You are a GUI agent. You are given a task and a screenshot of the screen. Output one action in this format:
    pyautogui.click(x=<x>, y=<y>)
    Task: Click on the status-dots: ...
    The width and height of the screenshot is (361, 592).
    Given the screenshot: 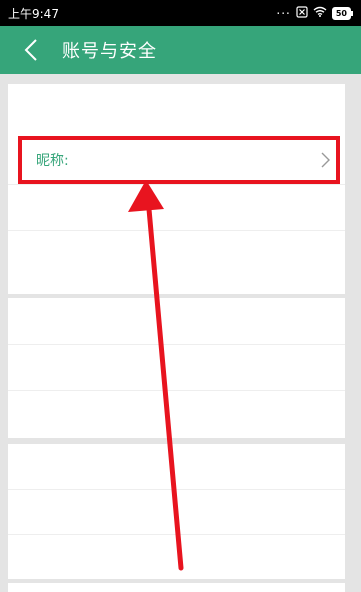 What is the action you would take?
    pyautogui.click(x=283, y=10)
    